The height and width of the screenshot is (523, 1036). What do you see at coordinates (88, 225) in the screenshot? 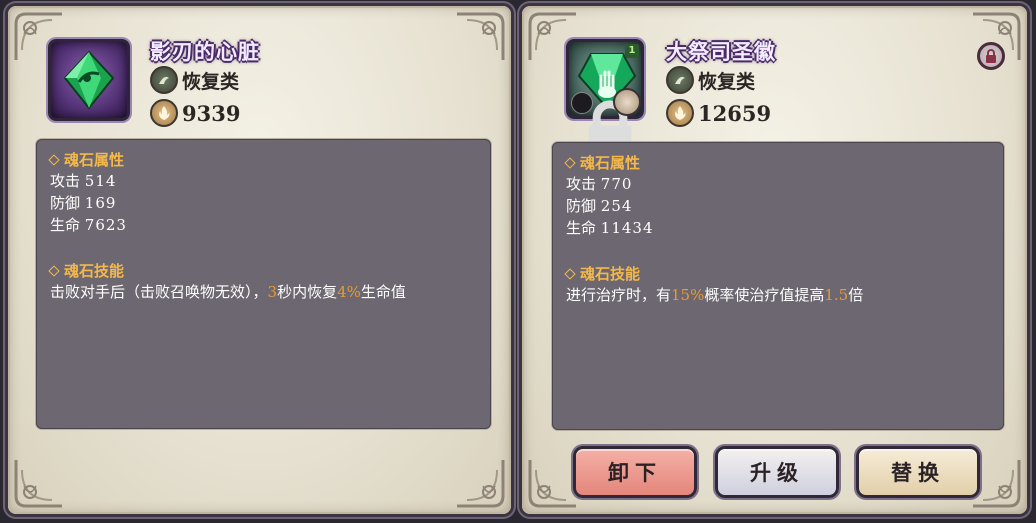
I see `stat-health: 生命 7623` at bounding box center [88, 225].